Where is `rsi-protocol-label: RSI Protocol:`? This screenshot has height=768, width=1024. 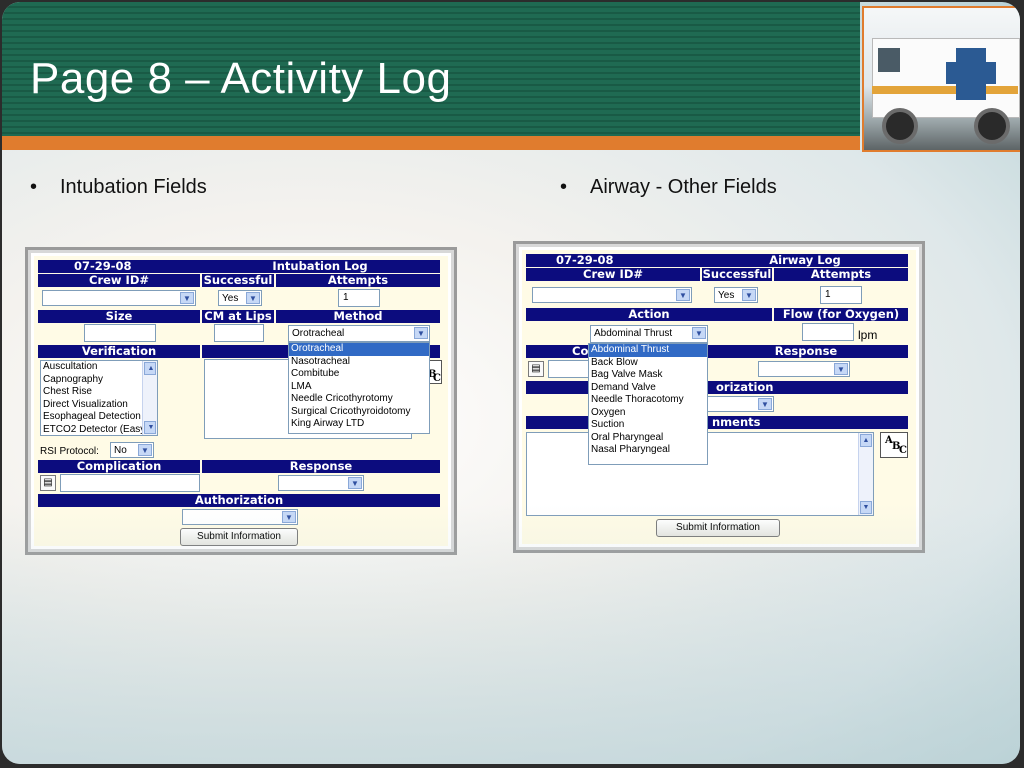
rsi-protocol-label: RSI Protocol: is located at coordinates (69, 451).